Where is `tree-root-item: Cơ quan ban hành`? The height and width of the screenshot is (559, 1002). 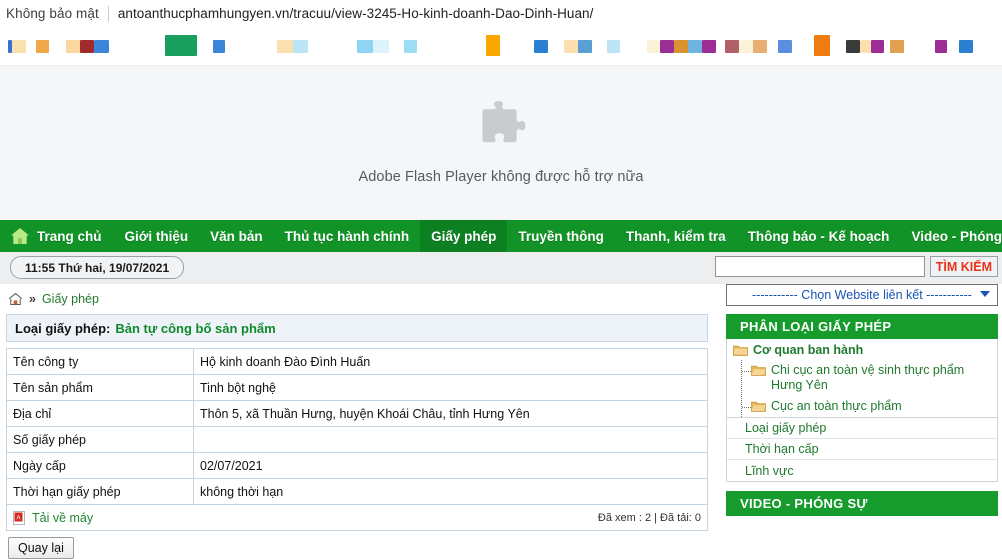 tree-root-item: Cơ quan ban hành is located at coordinates (862, 349).